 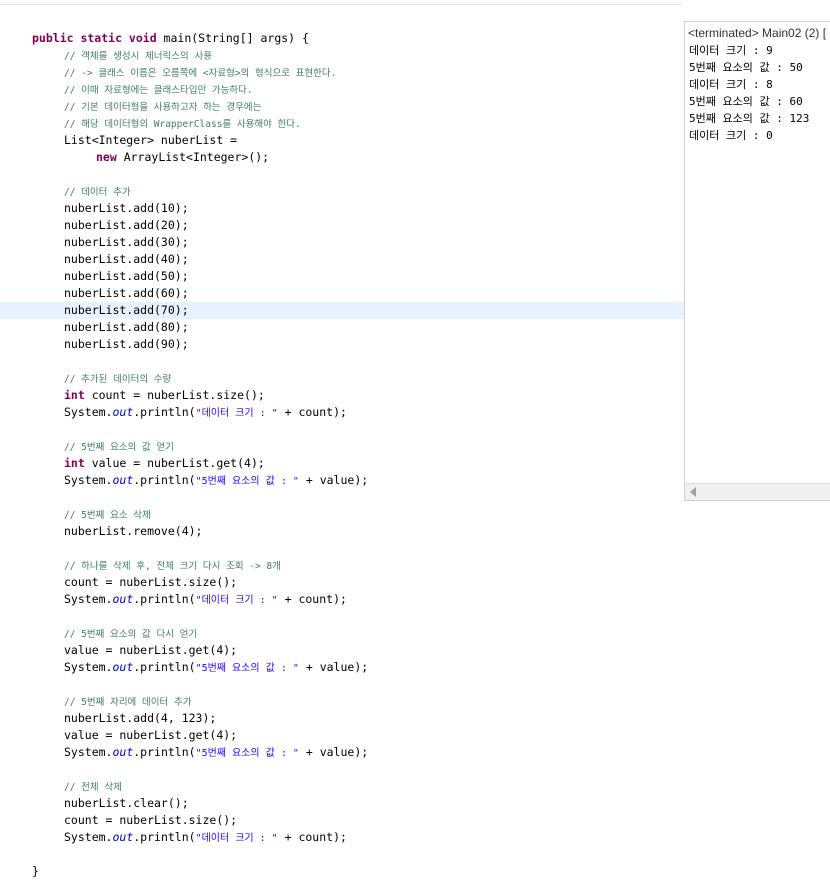 I want to click on code-text: nuberList.add(80);, so click(x=126, y=327).